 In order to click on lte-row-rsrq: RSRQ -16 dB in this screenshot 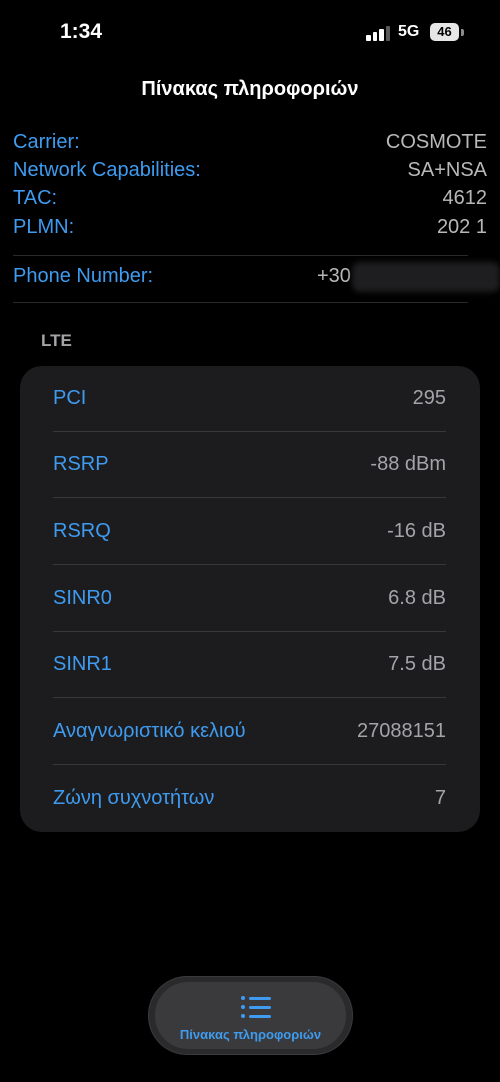, I will do `click(249, 532)`.